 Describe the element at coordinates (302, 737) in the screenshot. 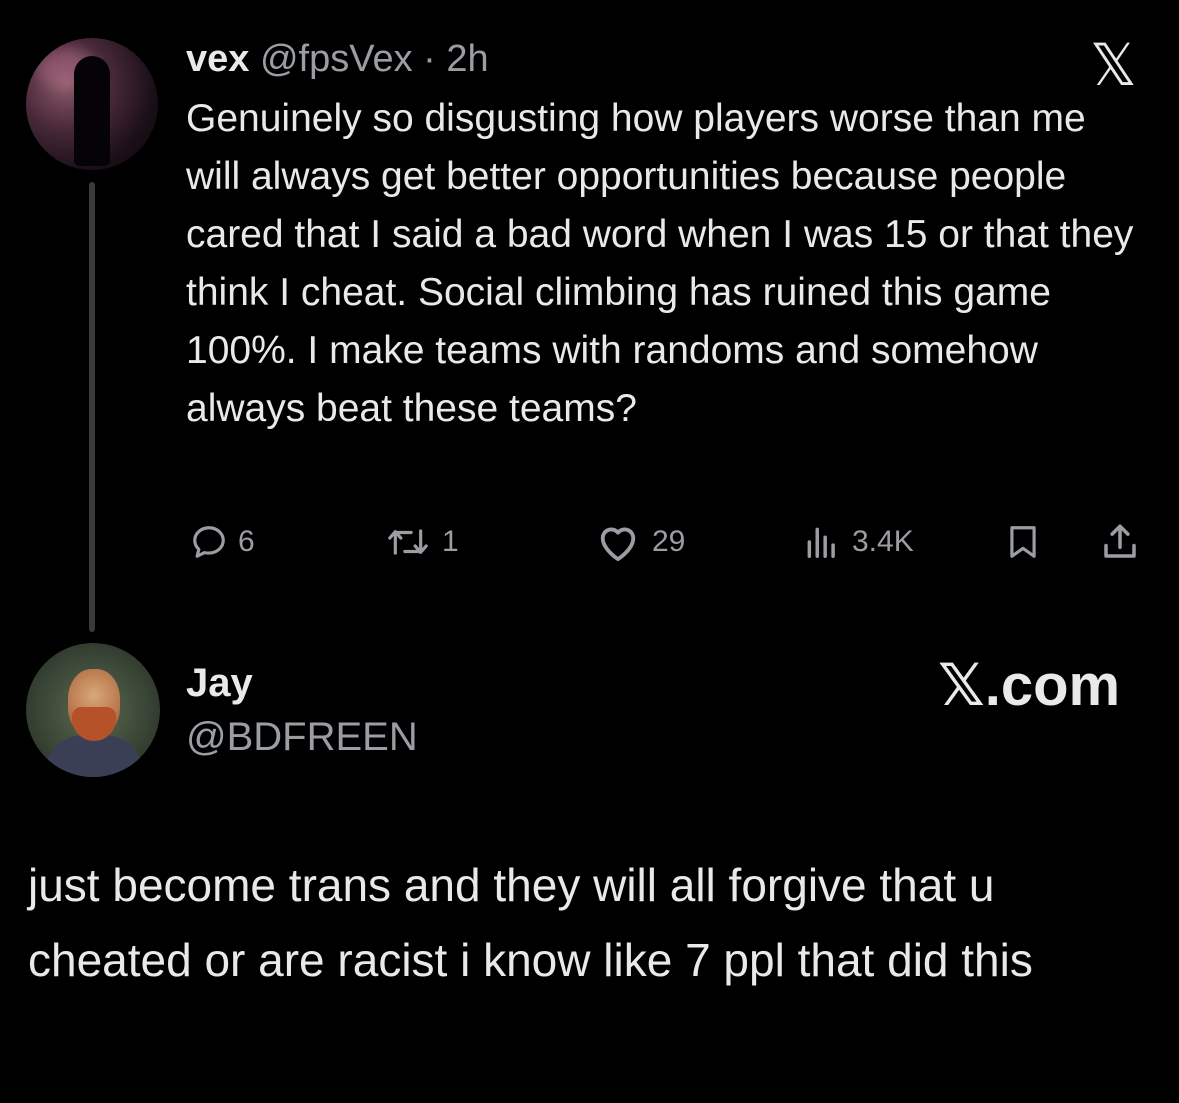

I see `reply-handle: @BDFREEN` at that location.